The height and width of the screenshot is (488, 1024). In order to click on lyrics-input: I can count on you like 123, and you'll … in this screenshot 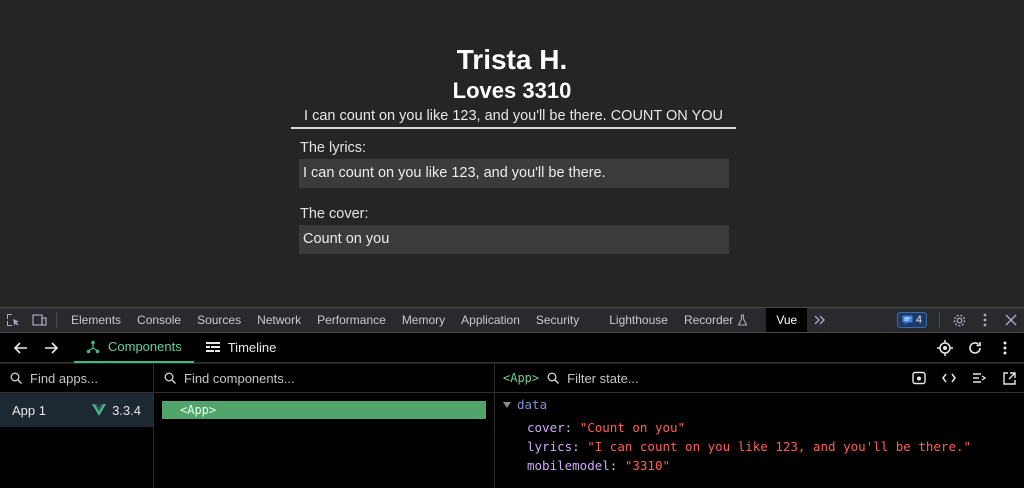, I will do `click(514, 173)`.